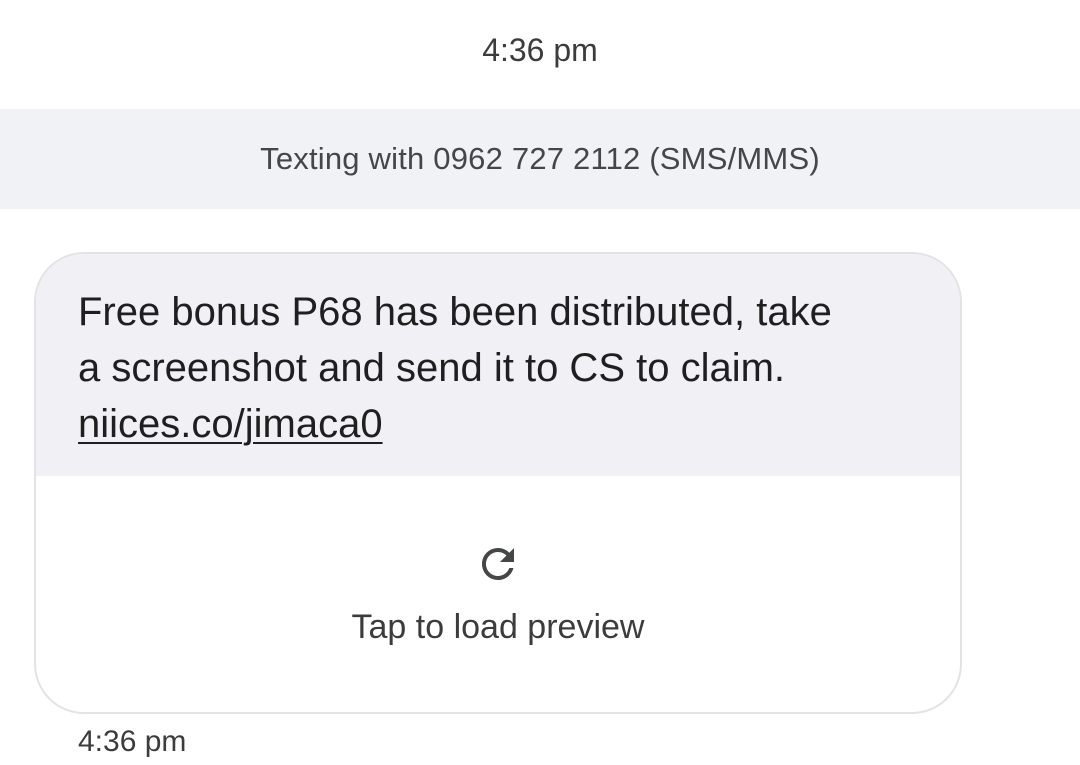  I want to click on texting-with-banner: Texting with 0962 727 2112 (SMS/MMS), so click(540, 159).